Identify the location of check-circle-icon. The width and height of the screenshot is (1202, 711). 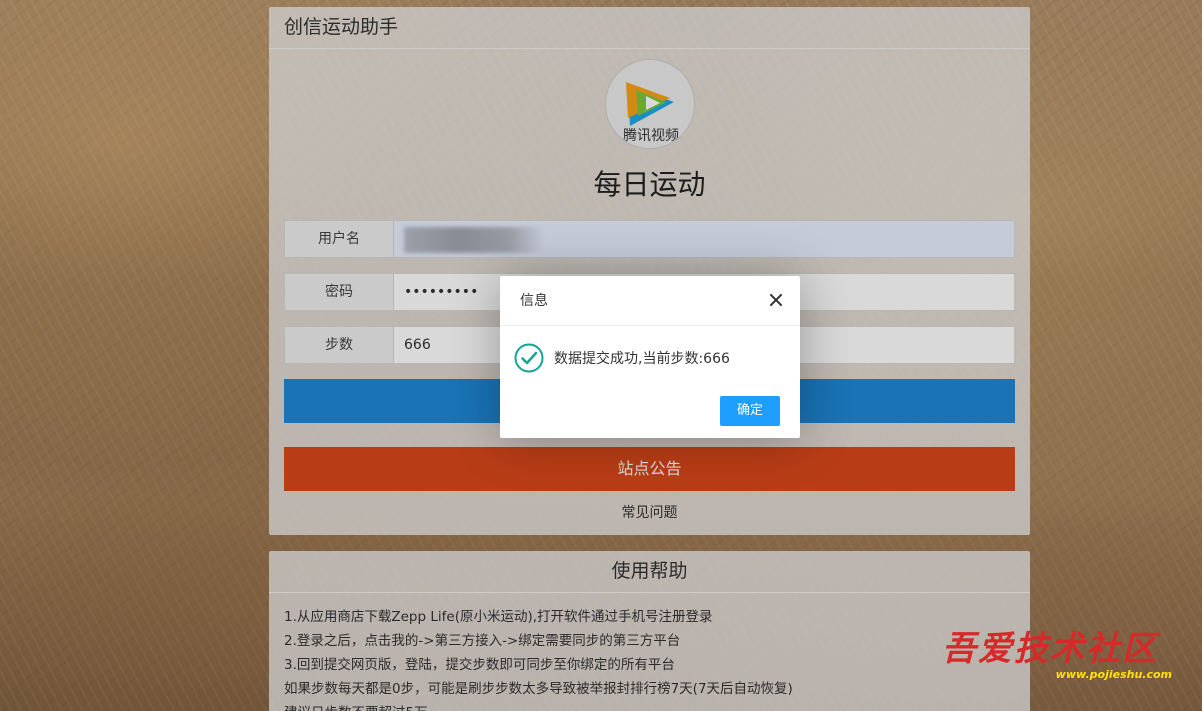
(529, 358).